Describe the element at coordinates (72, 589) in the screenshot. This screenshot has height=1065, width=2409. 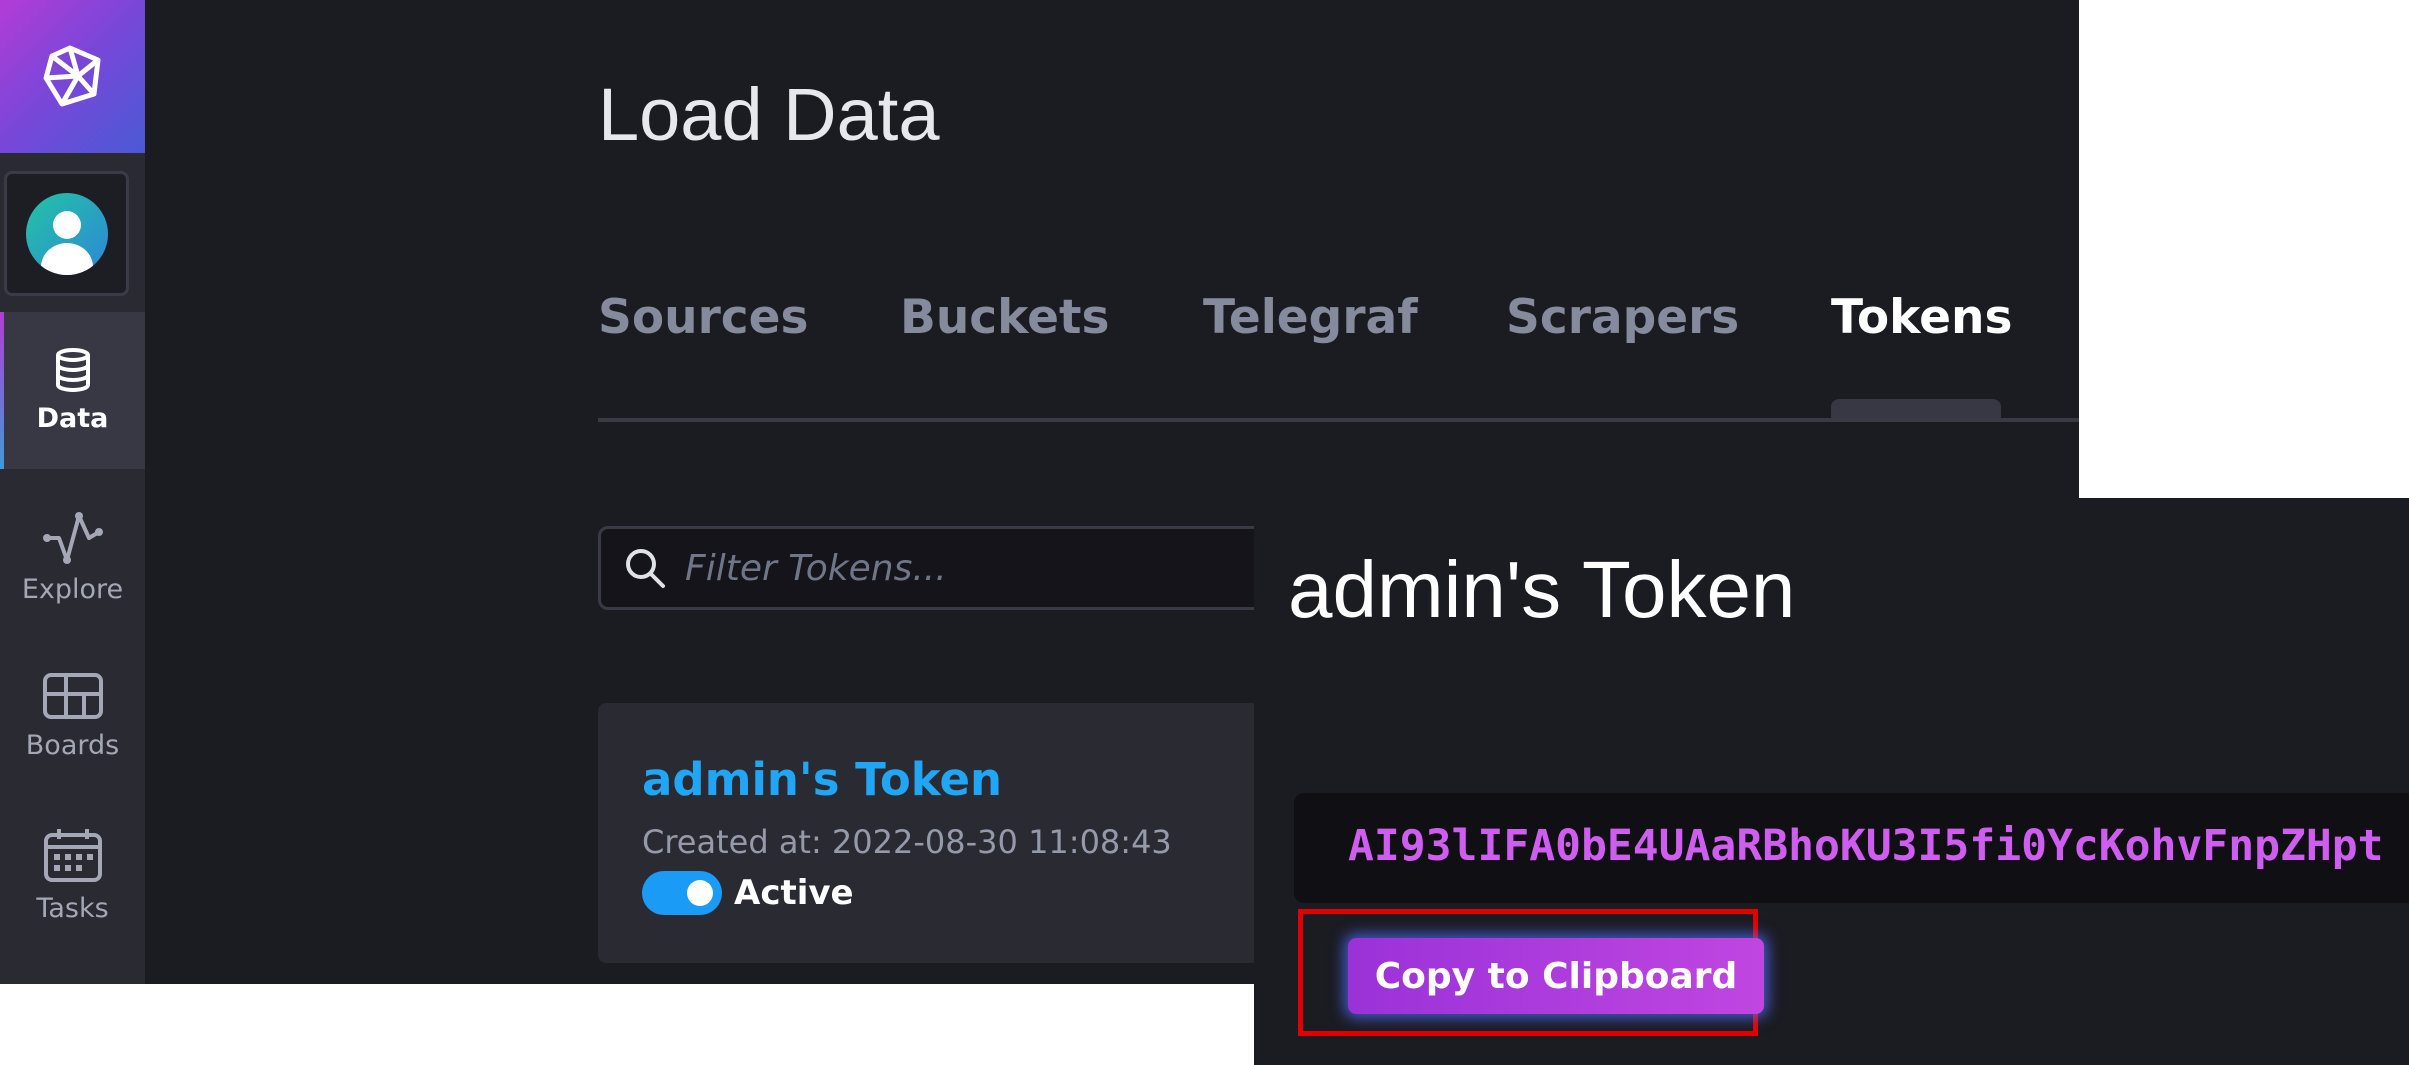
I see `sidebar-item-label: Explore` at that location.